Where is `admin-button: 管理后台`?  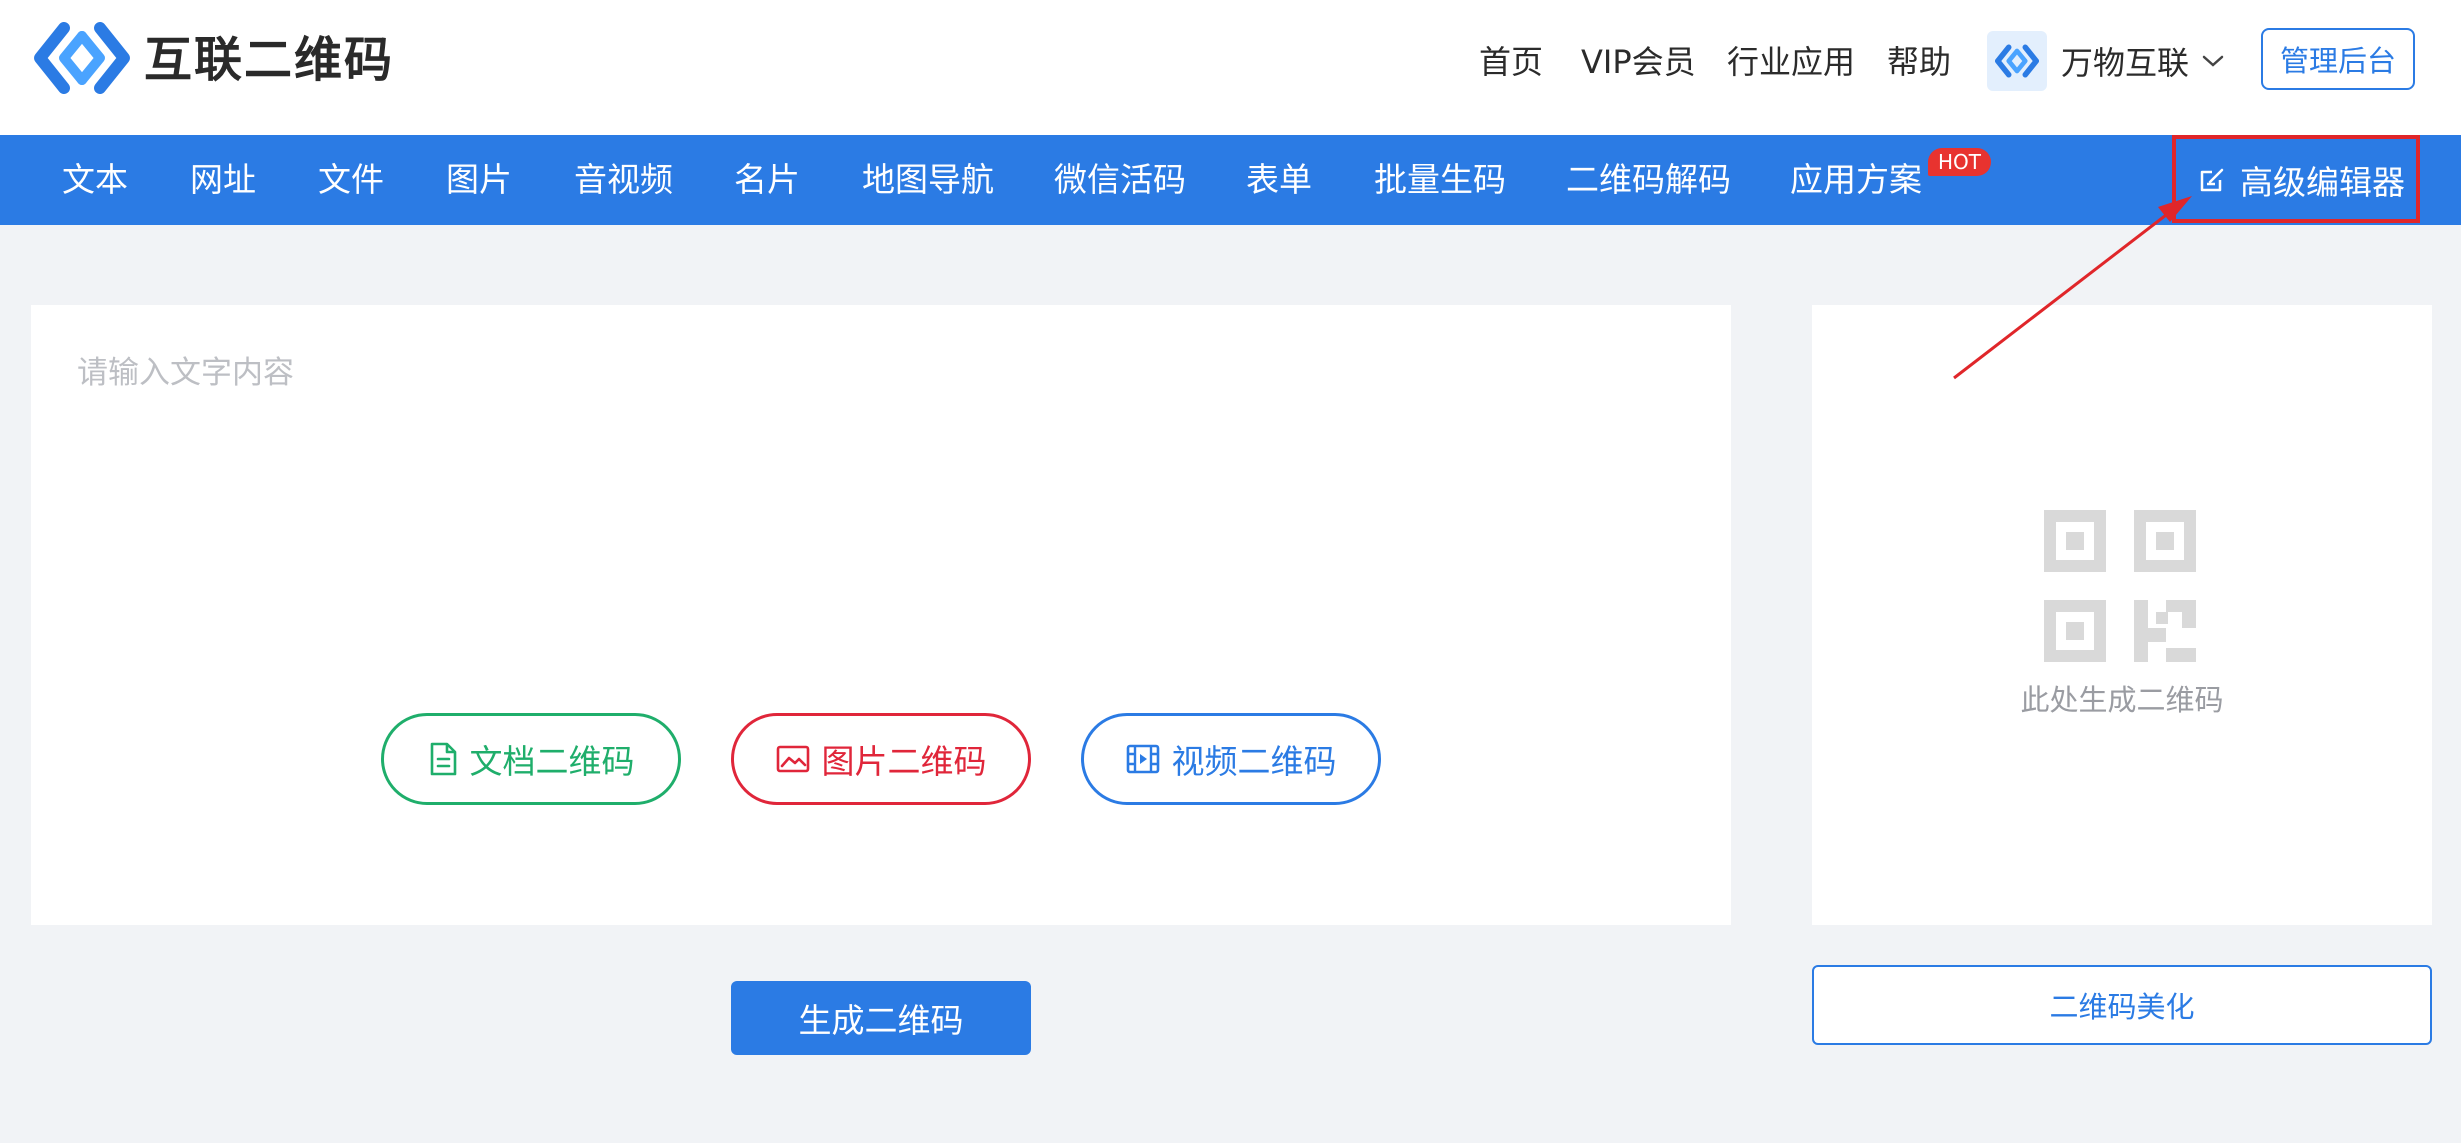 admin-button: 管理后台 is located at coordinates (2338, 59).